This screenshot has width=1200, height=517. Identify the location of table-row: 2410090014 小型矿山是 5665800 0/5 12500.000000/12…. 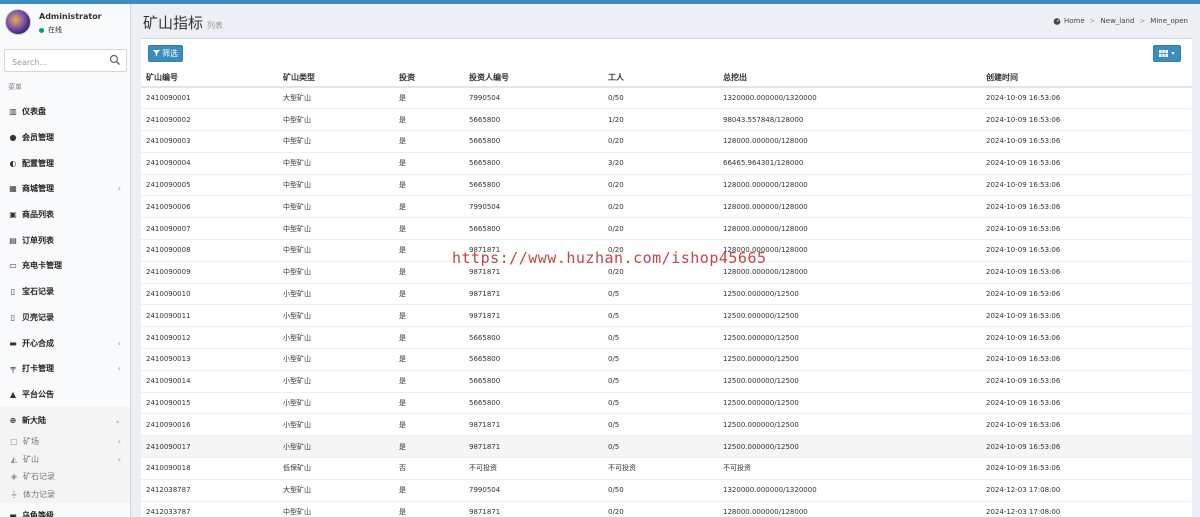
(666, 381).